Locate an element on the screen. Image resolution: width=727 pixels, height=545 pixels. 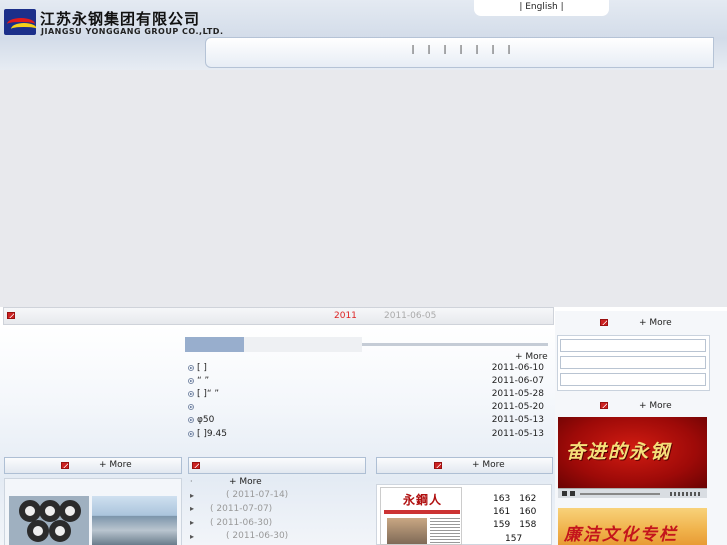
news-title: φ50 is located at coordinates (205, 420).